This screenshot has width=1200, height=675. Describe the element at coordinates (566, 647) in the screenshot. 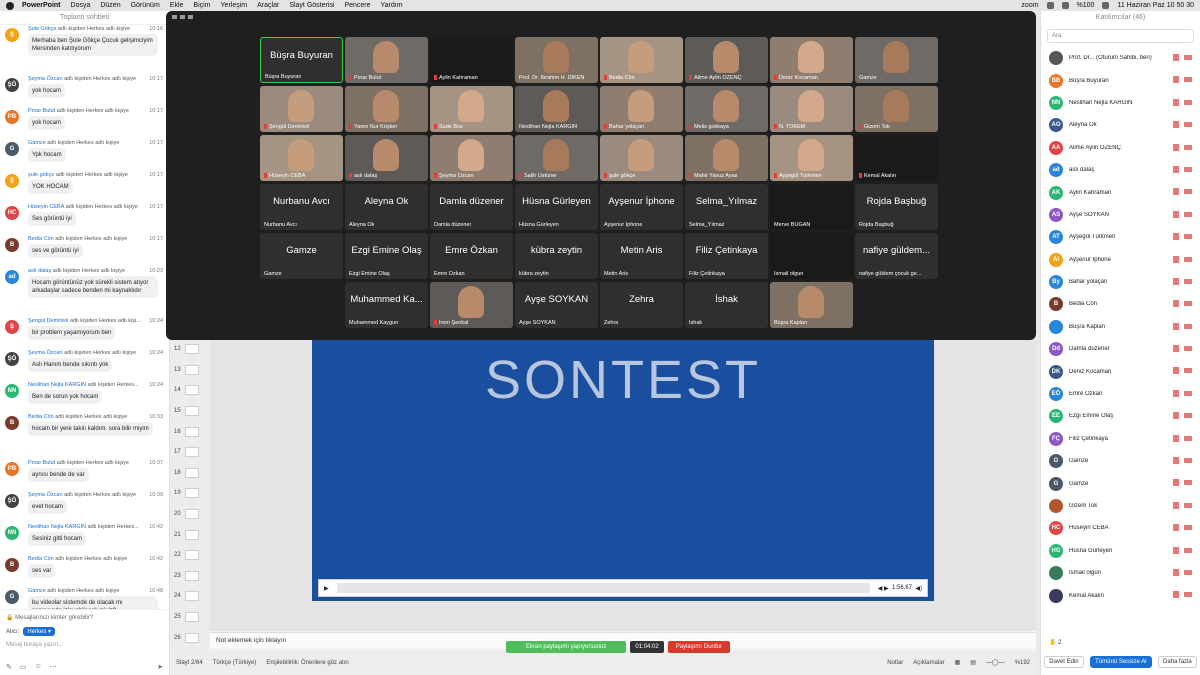

I see `share-status: Ekran paylaşımı yapıyorsunuz` at that location.